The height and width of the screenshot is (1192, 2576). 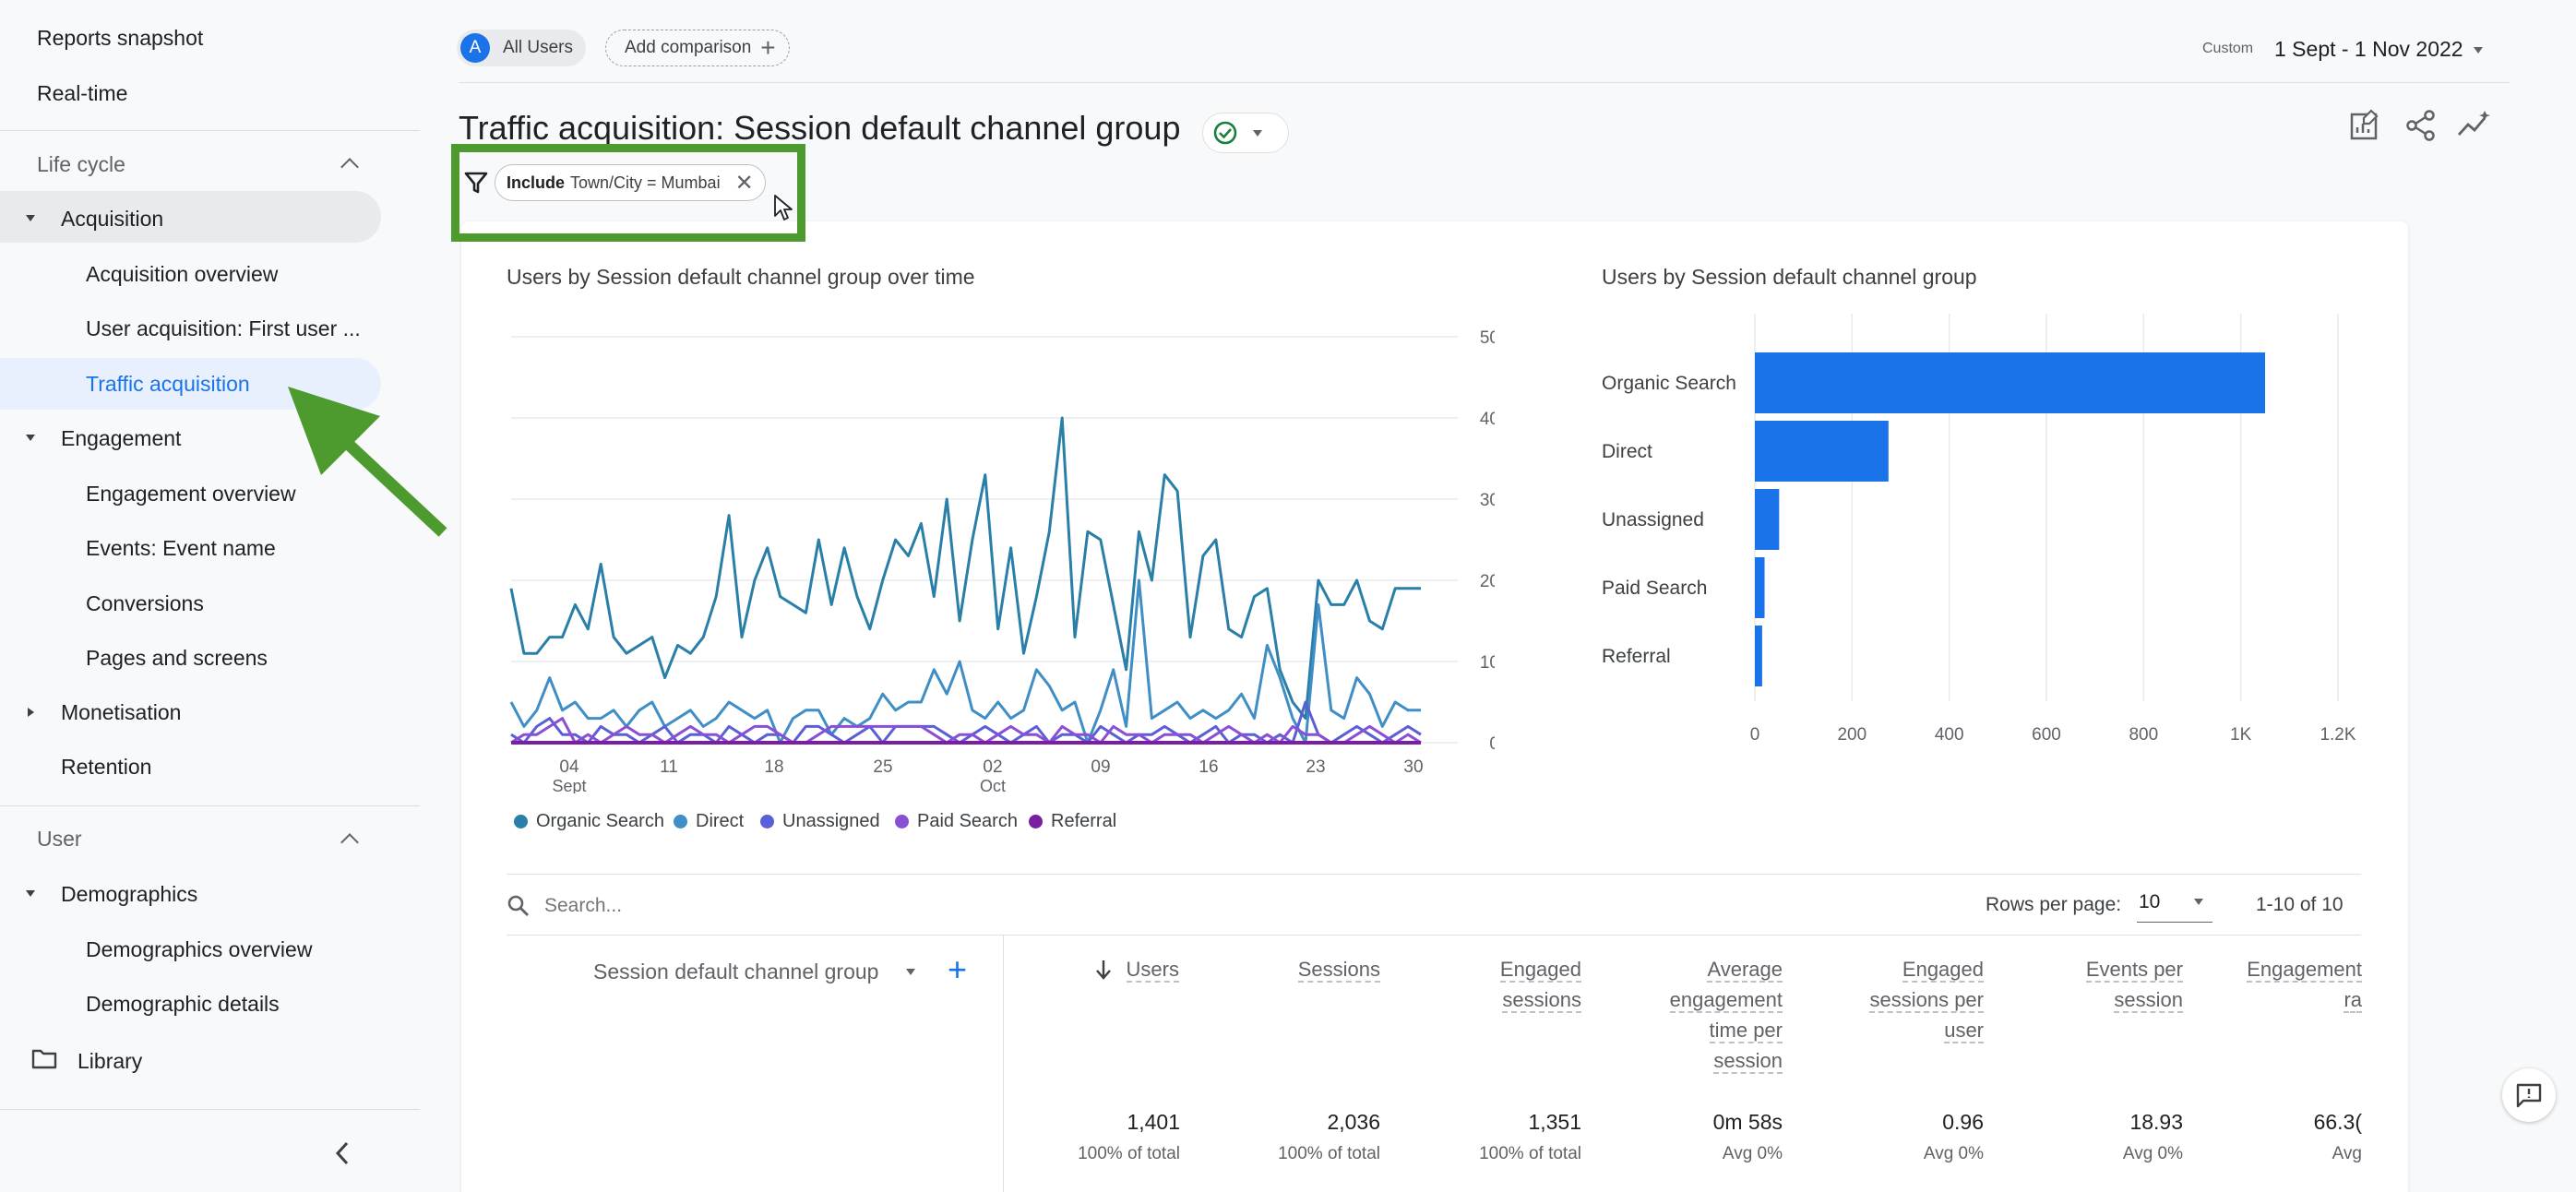 I want to click on x-tick-sublabel: Sept, so click(x=569, y=785).